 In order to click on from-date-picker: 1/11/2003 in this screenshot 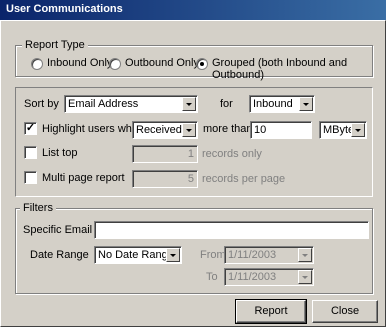, I will do `click(269, 255)`.